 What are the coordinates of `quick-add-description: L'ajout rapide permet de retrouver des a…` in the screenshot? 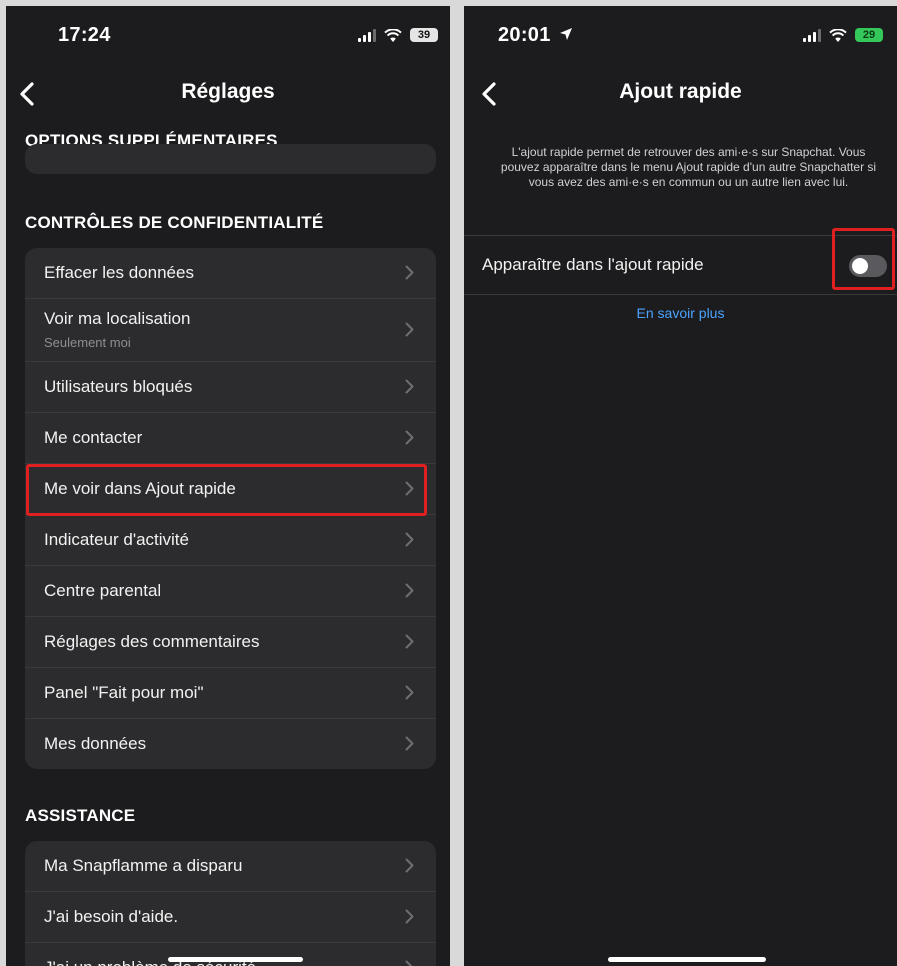 It's located at (688, 167).